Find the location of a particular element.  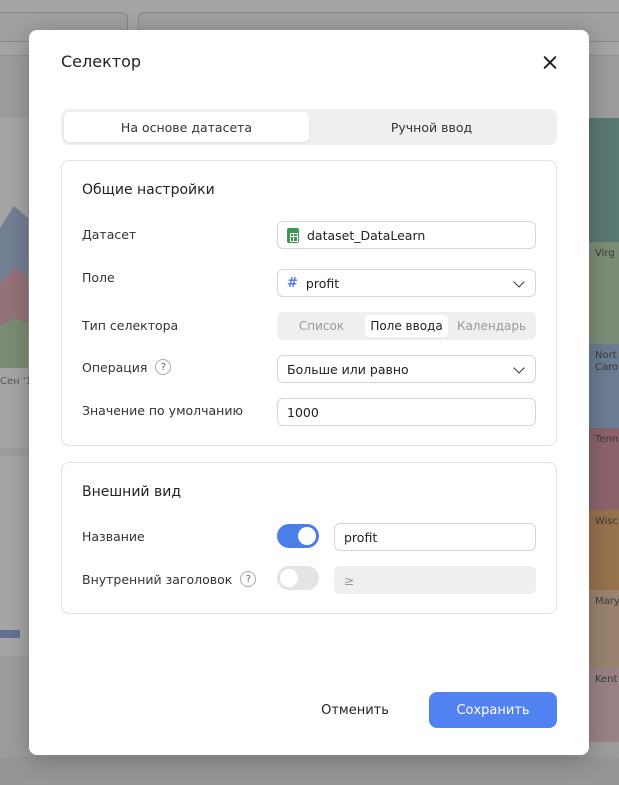

appearance-title: Внешний вид is located at coordinates (132, 492).